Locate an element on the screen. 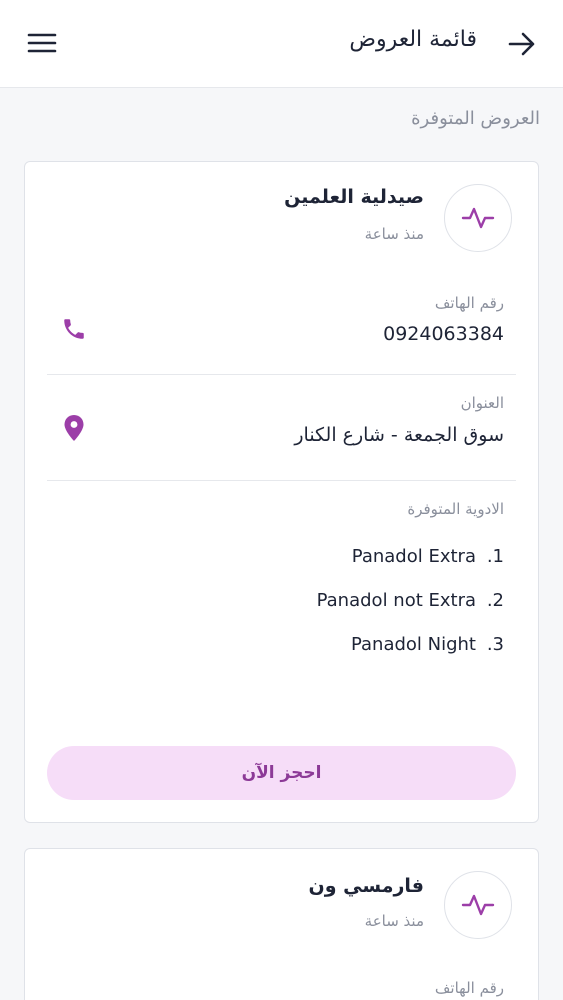 Image resolution: width=563 pixels, height=1000 pixels. list-item: .1 Panadol Extra is located at coordinates (410, 556).